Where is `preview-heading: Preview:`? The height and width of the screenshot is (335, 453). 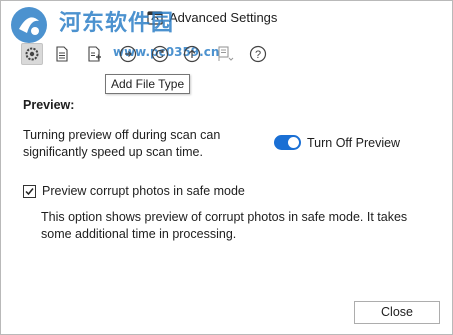
preview-heading: Preview: is located at coordinates (49, 105).